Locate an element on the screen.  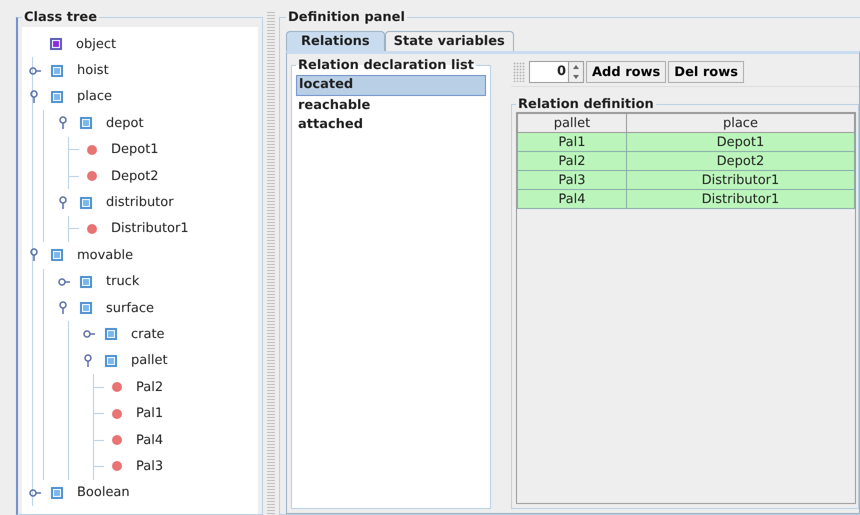
tree-item: Pal2 is located at coordinates (150, 387).